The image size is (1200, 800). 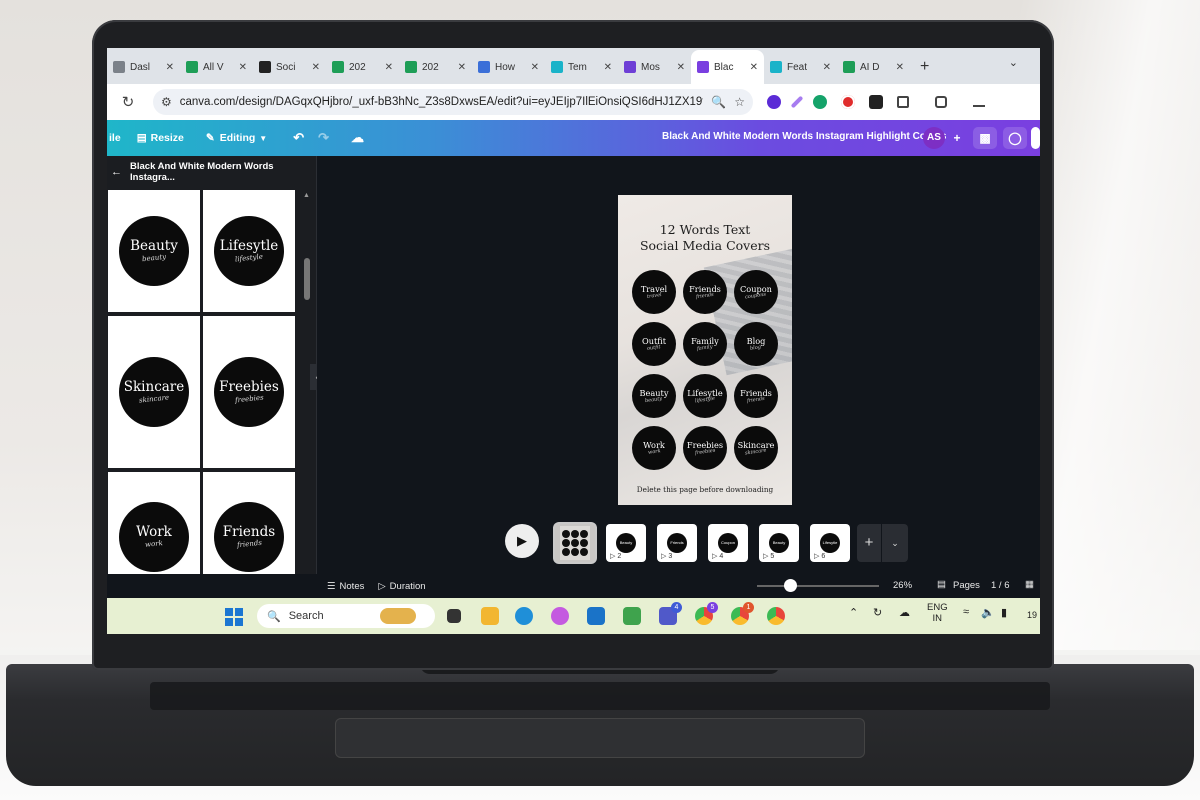 I want to click on cover-circle: Work work, so click(x=654, y=448).